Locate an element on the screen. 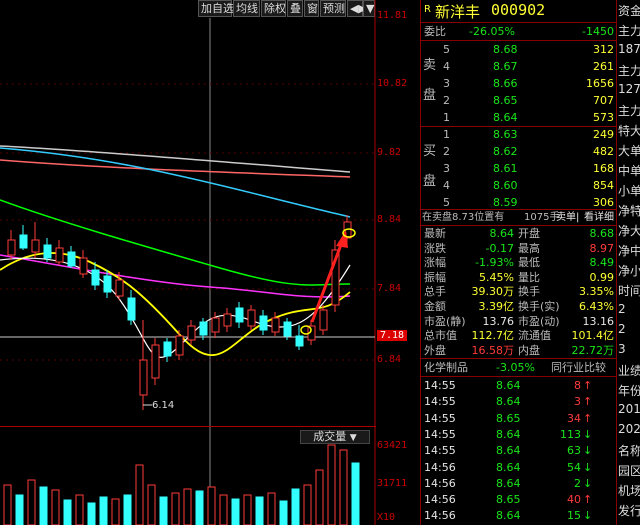  weibi-row: 委比 -26.05% -1450 is located at coordinates (519, 31).